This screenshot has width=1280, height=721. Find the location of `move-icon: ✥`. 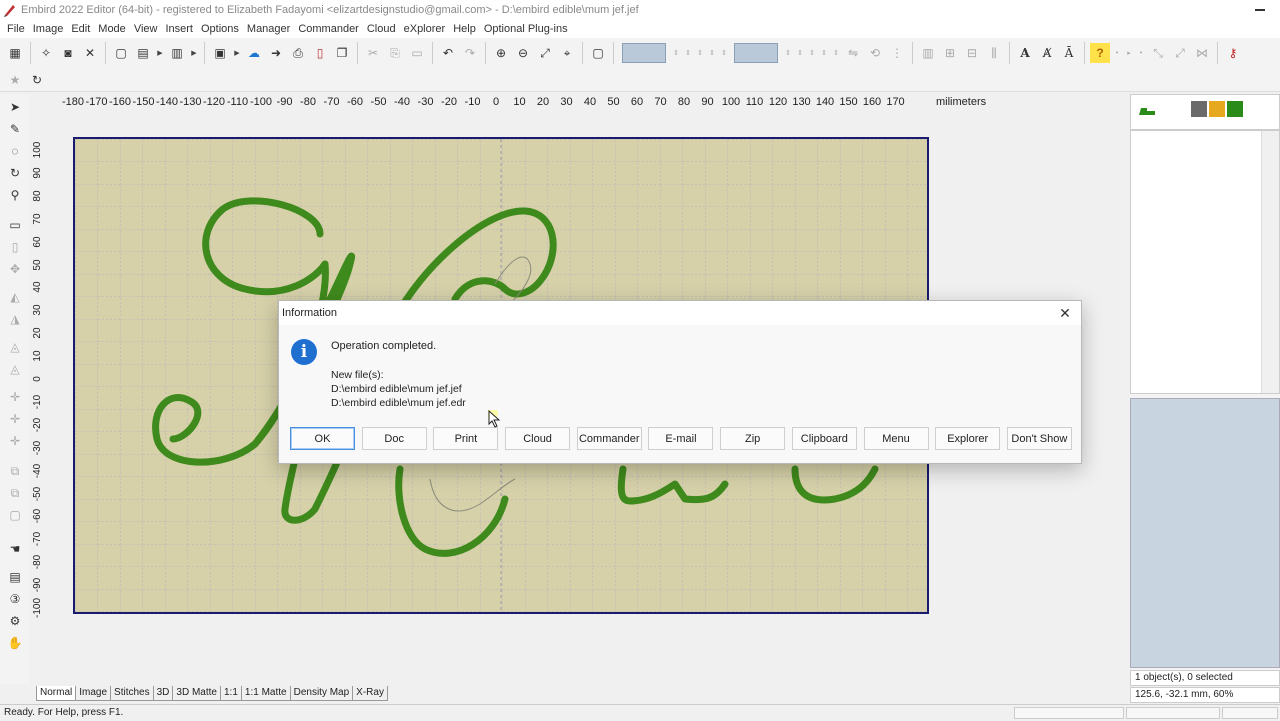

move-icon: ✥ is located at coordinates (15, 269).